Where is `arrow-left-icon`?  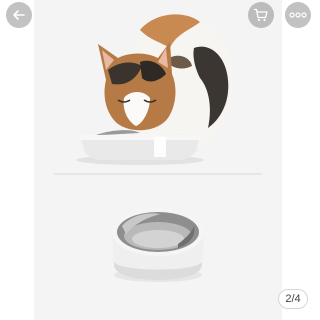 arrow-left-icon is located at coordinates (19, 15).